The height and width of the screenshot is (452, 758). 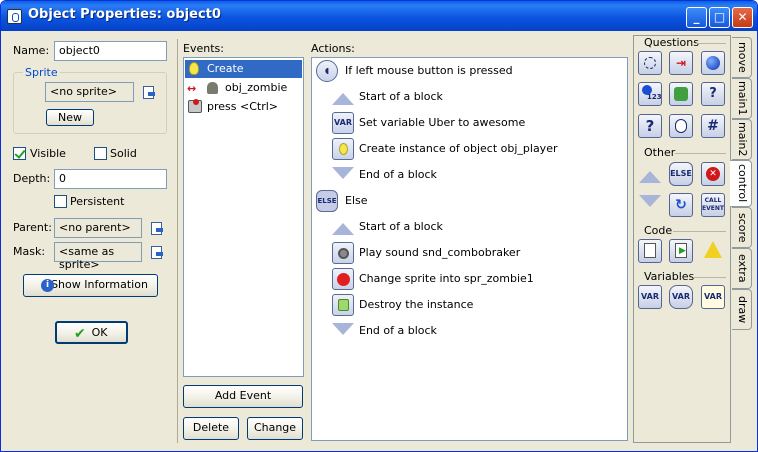 What do you see at coordinates (681, 94) in the screenshot?
I see `dice-icon` at bounding box center [681, 94].